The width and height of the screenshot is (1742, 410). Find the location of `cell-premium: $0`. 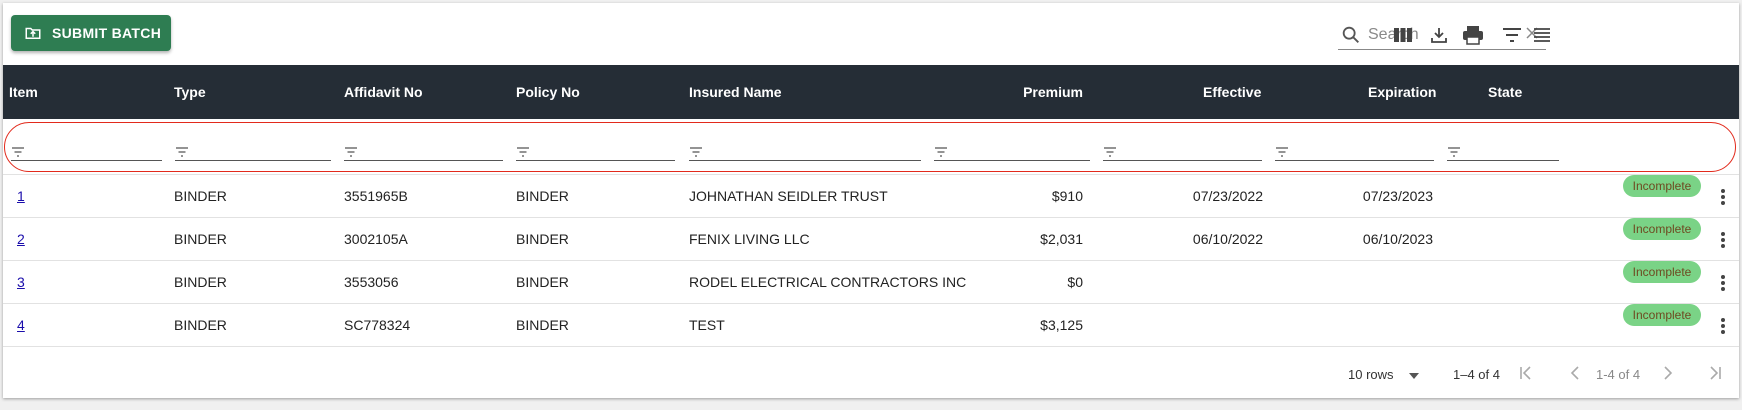

cell-premium: $0 is located at coordinates (1075, 282).